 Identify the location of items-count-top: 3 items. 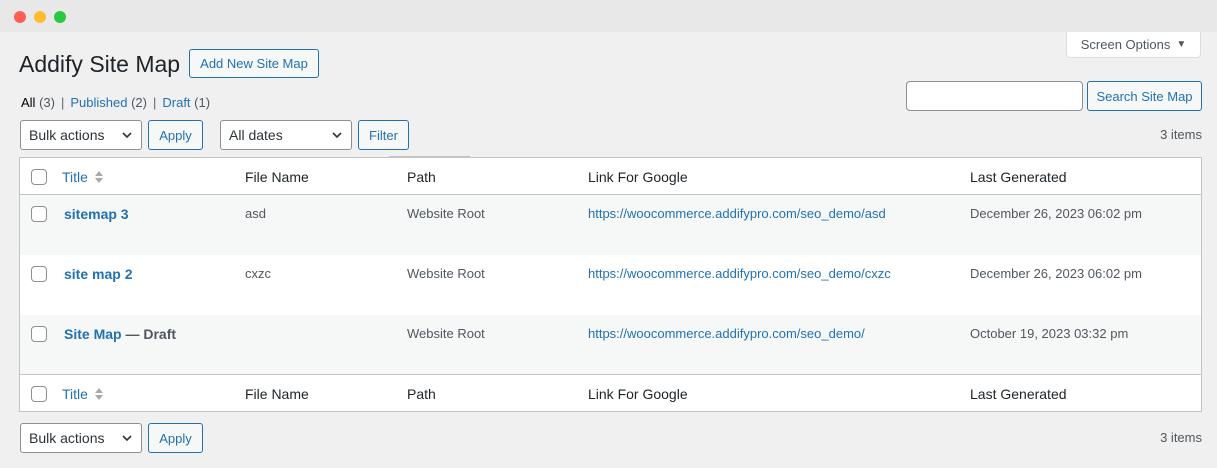
(1181, 134).